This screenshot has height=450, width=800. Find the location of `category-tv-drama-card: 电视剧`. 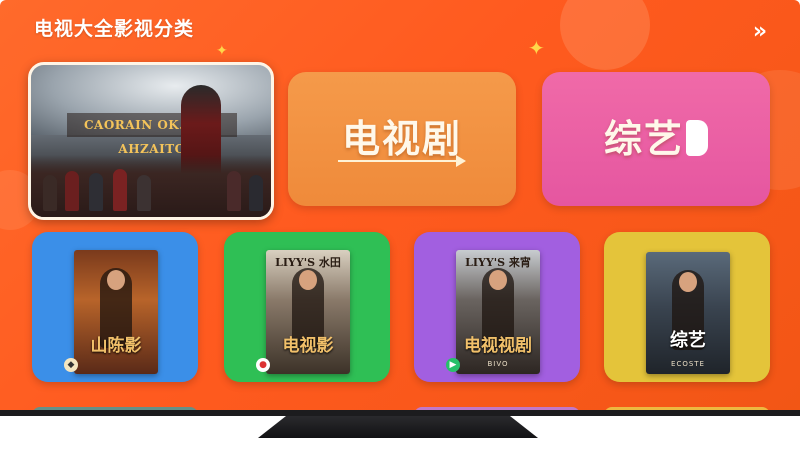

category-tv-drama-card: 电视剧 is located at coordinates (402, 139).